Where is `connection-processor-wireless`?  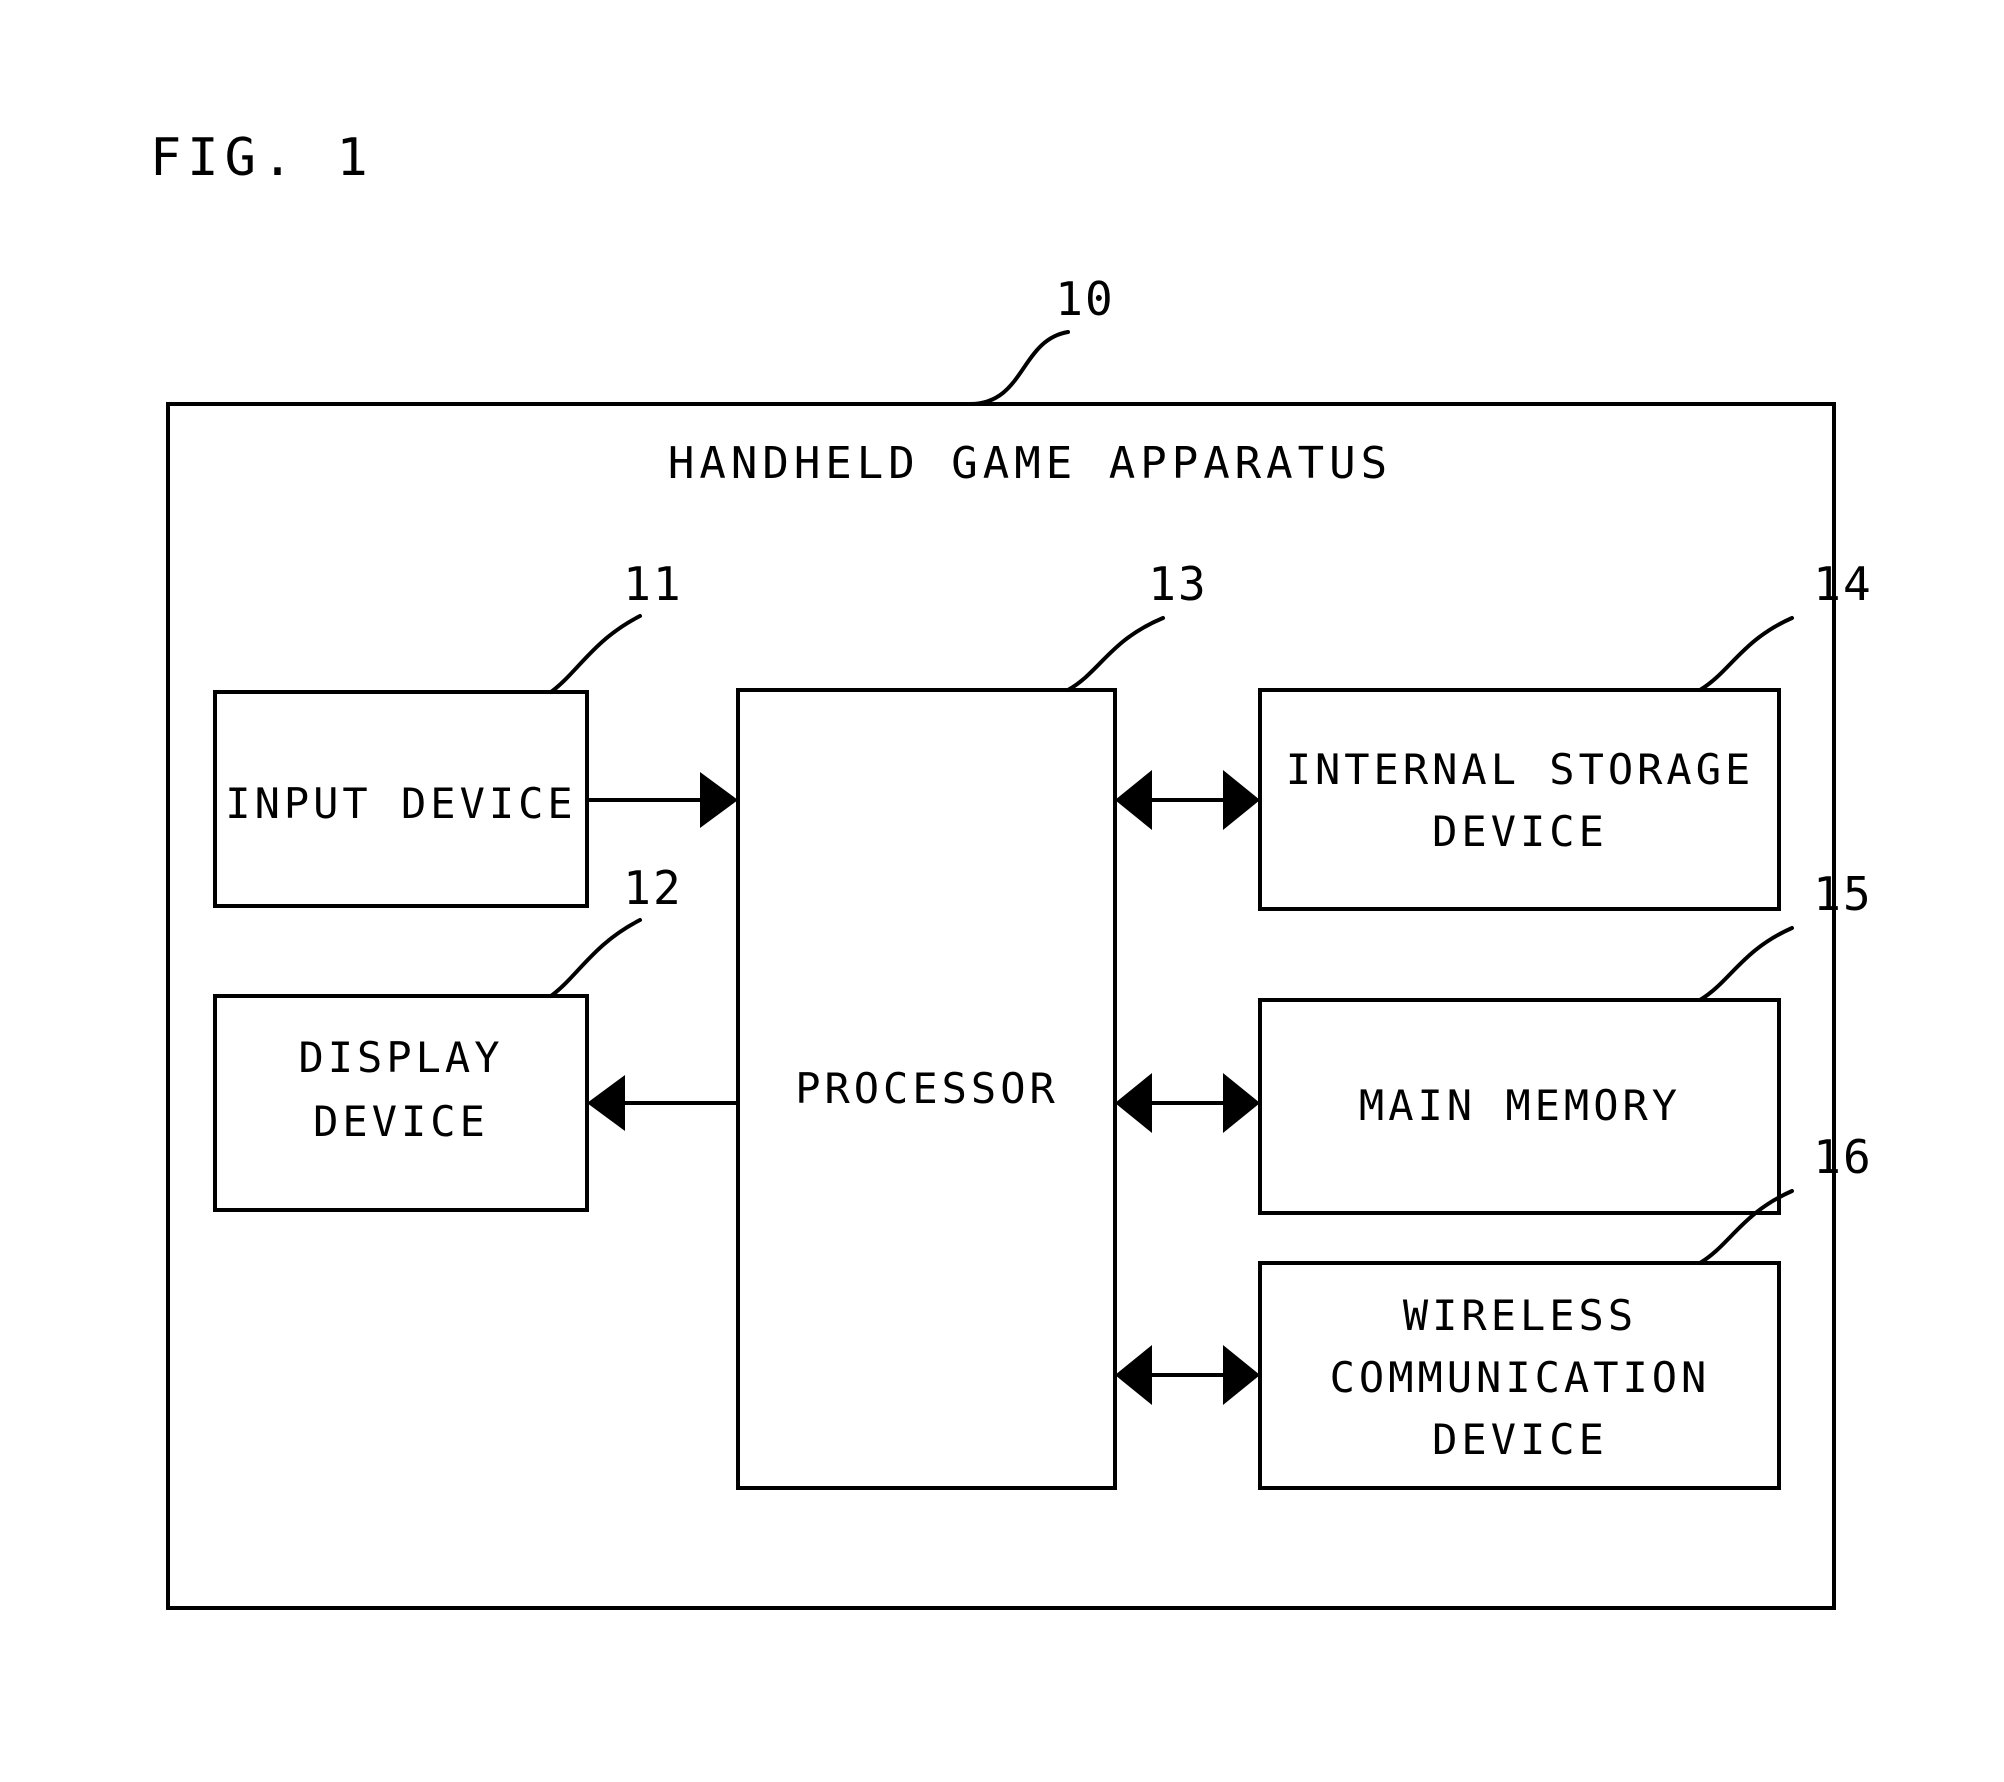 connection-processor-wireless is located at coordinates (1187, 1375).